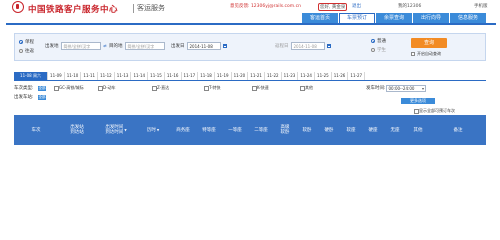  Describe the element at coordinates (320, 18) in the screenshot. I see `tab-home: 客运首页` at that location.